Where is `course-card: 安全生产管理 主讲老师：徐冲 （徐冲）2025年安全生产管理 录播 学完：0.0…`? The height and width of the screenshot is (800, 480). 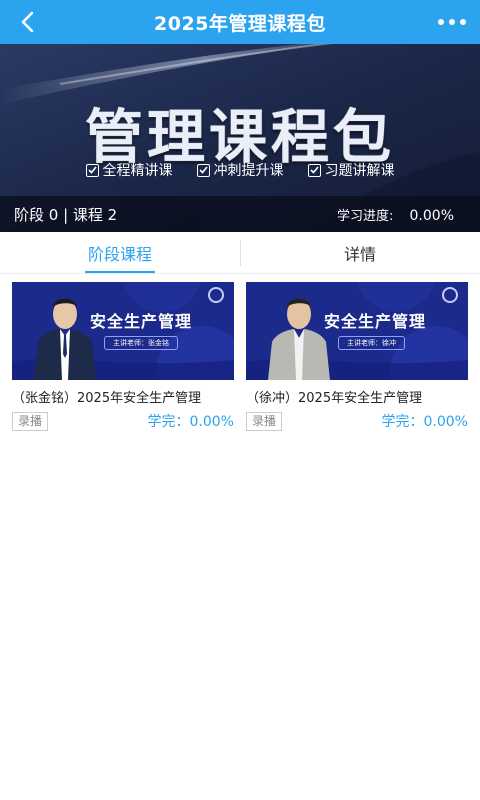 course-card: 安全生产管理 主讲老师：徐冲 （徐冲）2025年安全生产管理 录播 学完：0.0… is located at coordinates (357, 356).